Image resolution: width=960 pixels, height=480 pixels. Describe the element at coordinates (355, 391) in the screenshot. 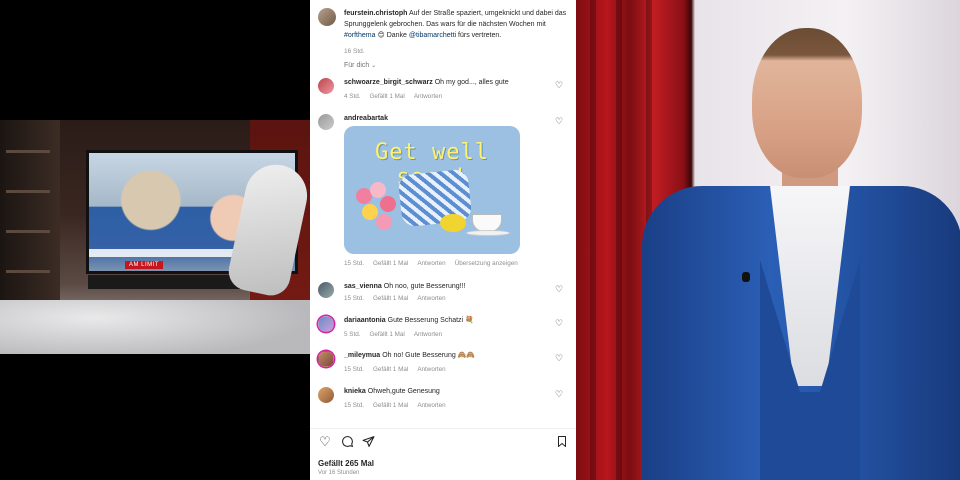

I see `comment-username: knieka` at that location.